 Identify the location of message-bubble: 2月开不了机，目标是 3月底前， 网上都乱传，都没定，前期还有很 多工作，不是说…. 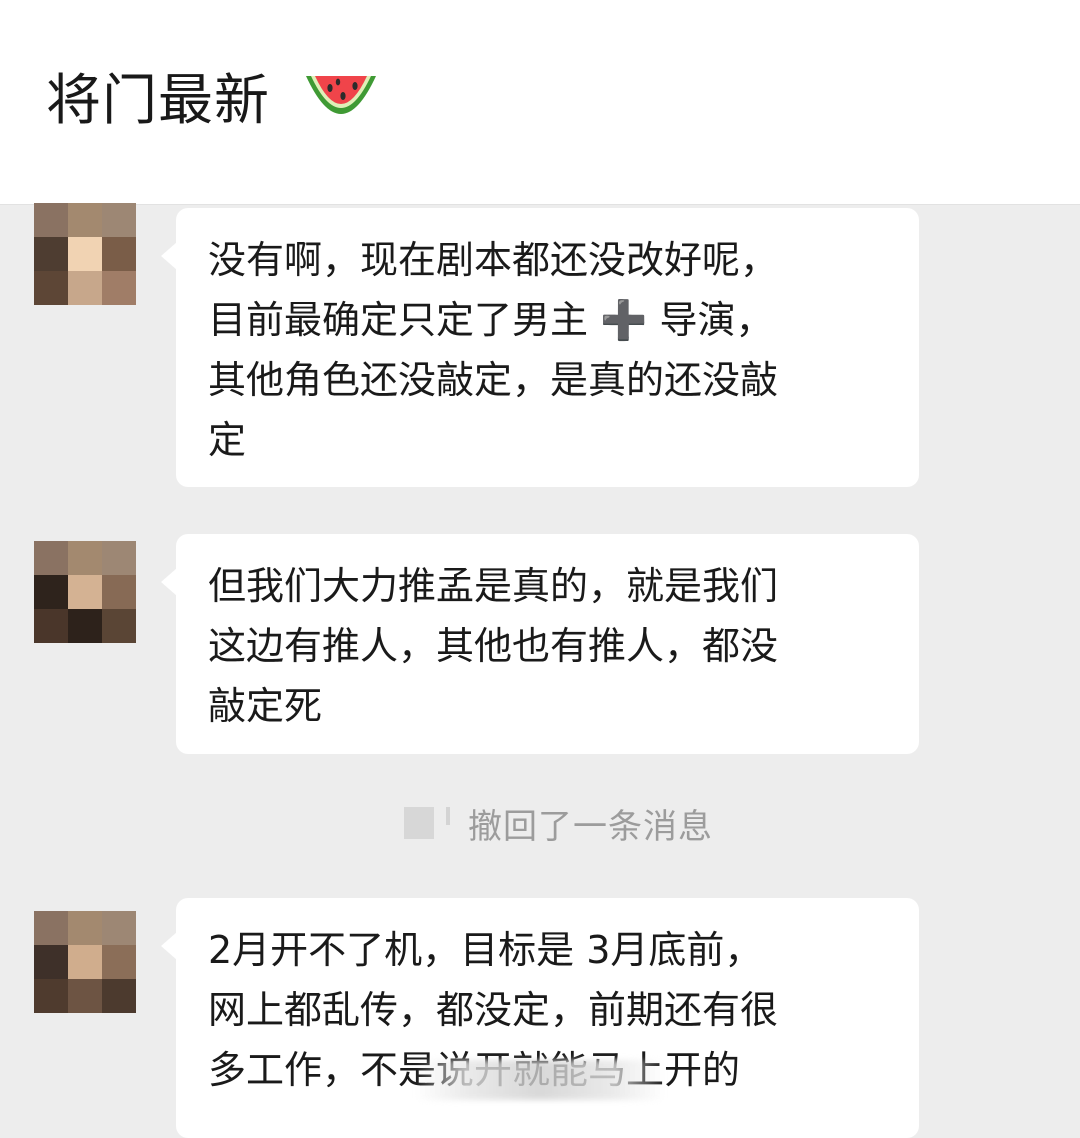
(540, 1018).